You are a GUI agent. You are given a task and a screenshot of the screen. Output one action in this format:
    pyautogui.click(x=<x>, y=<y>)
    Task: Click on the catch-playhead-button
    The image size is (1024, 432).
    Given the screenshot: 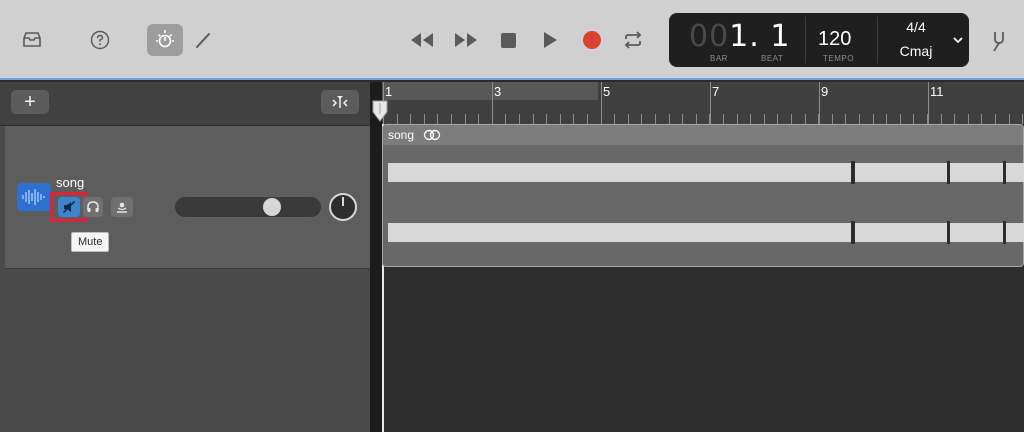 What is the action you would take?
    pyautogui.click(x=340, y=102)
    